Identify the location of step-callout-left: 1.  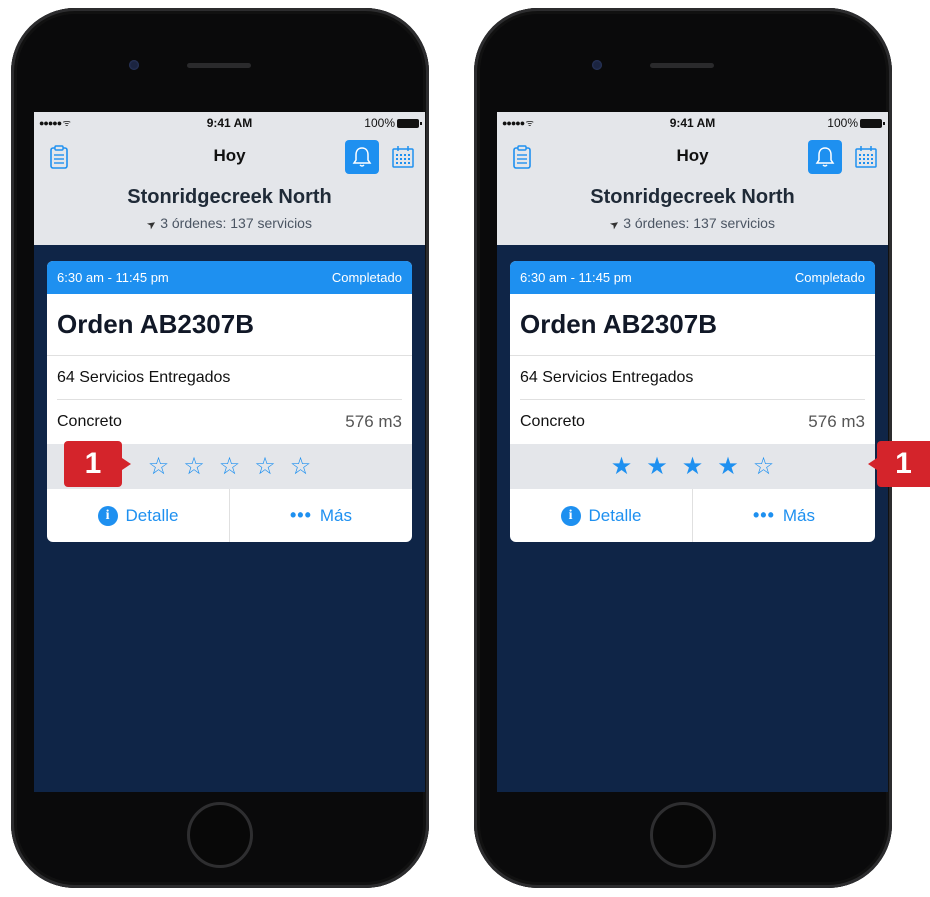
(97, 464).